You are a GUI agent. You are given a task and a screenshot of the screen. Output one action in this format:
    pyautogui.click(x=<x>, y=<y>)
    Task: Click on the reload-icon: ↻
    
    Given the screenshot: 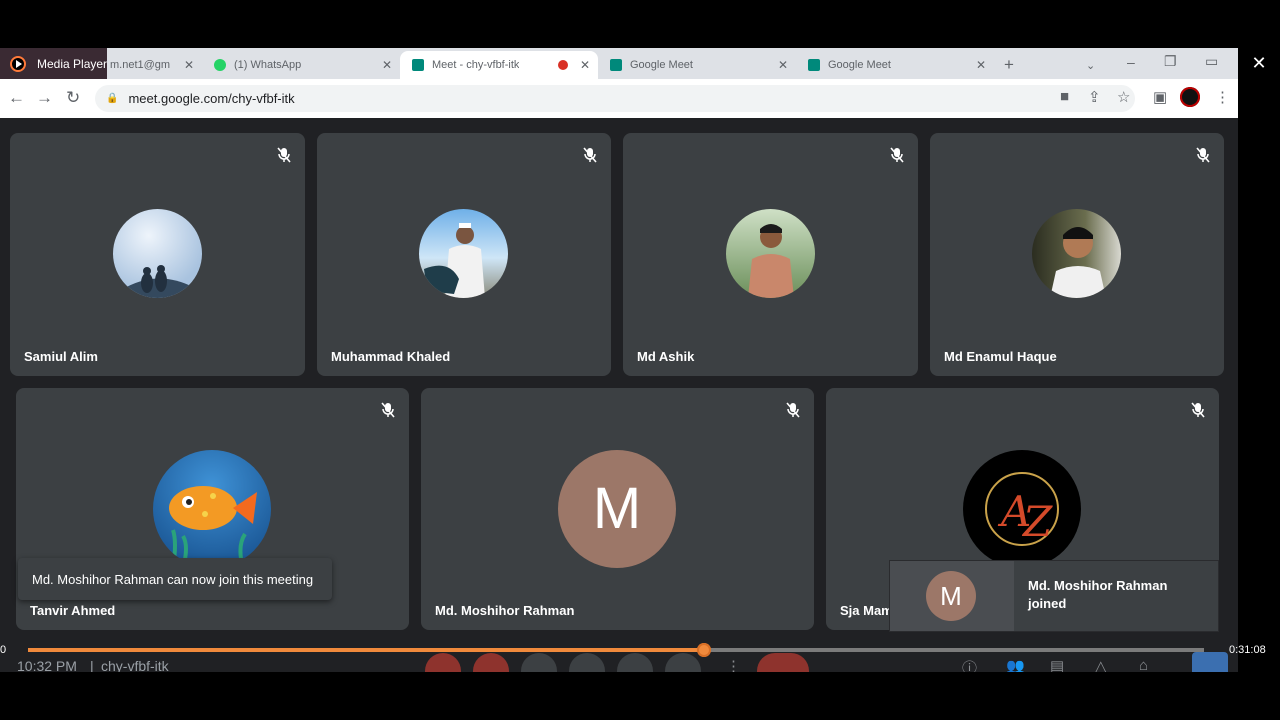 What is the action you would take?
    pyautogui.click(x=73, y=98)
    